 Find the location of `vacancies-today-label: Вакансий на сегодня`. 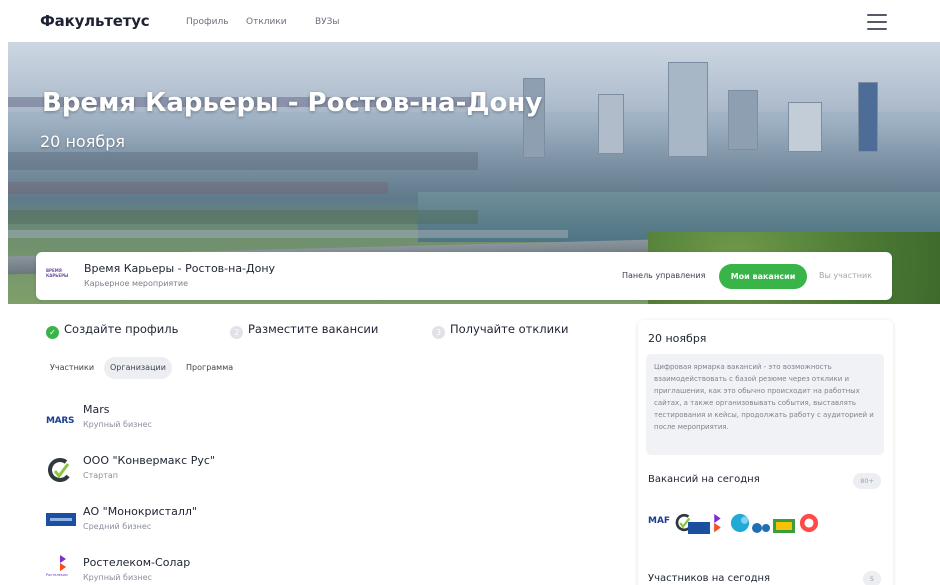

vacancies-today-label: Вакансий на сегодня is located at coordinates (704, 479).